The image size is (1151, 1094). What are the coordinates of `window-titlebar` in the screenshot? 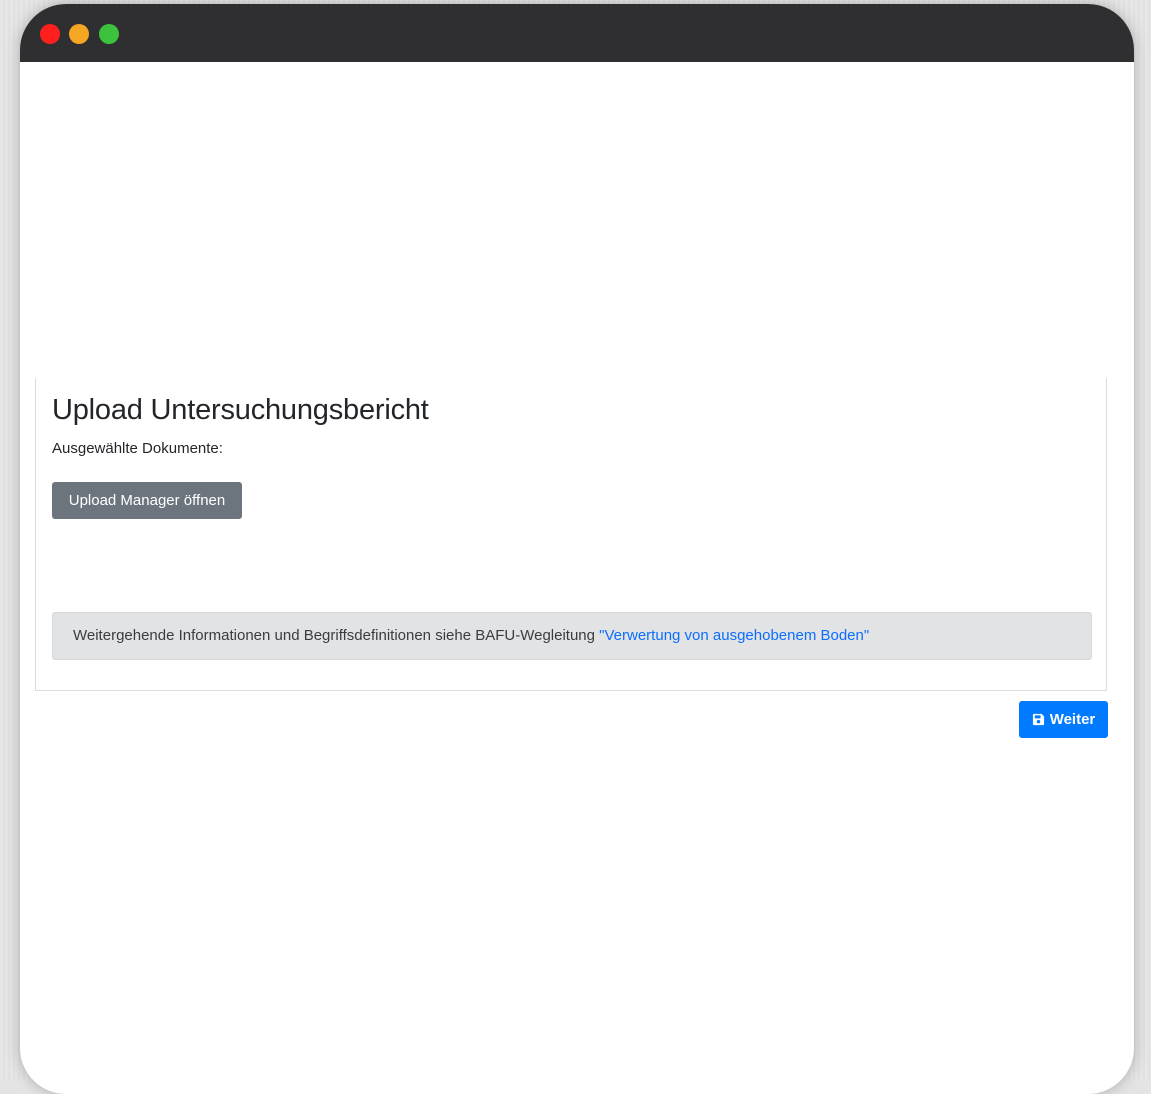 It's located at (577, 33).